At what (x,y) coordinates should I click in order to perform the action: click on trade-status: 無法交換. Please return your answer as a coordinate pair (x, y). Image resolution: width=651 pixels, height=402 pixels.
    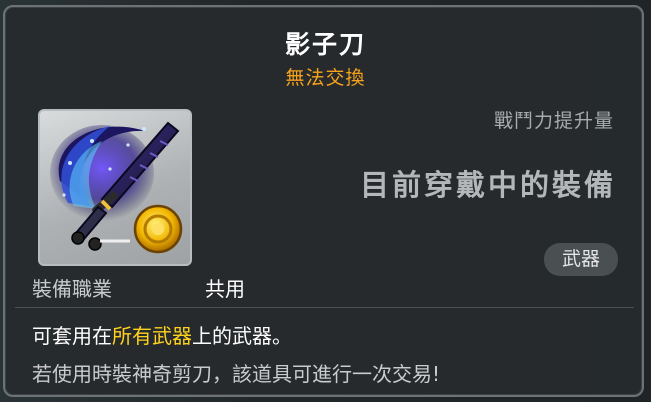
    Looking at the image, I should click on (325, 78).